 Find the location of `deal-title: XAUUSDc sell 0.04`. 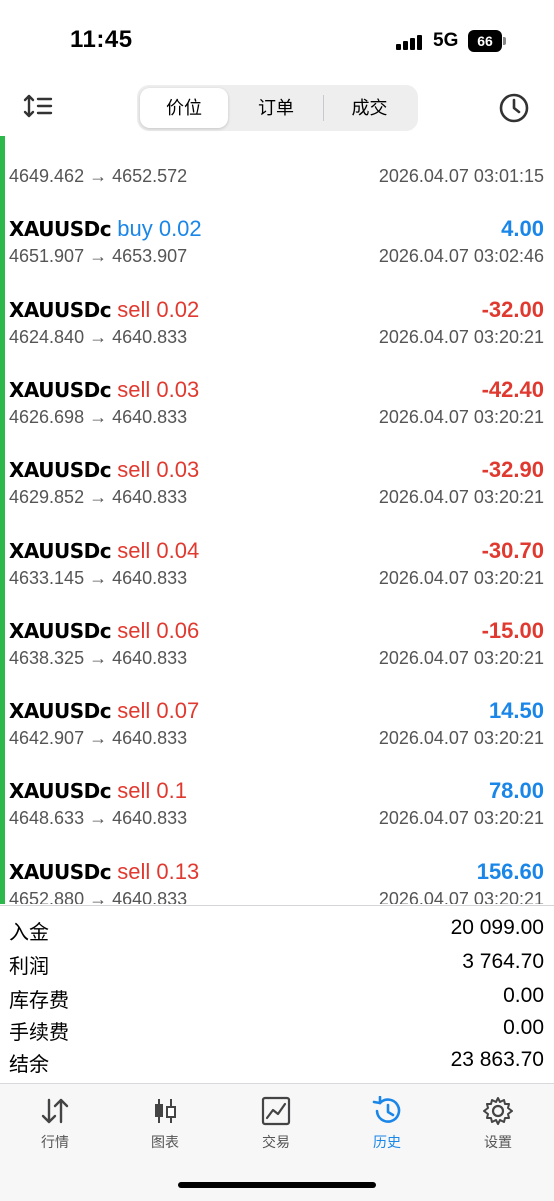

deal-title: XAUUSDc sell 0.04 is located at coordinates (104, 551).